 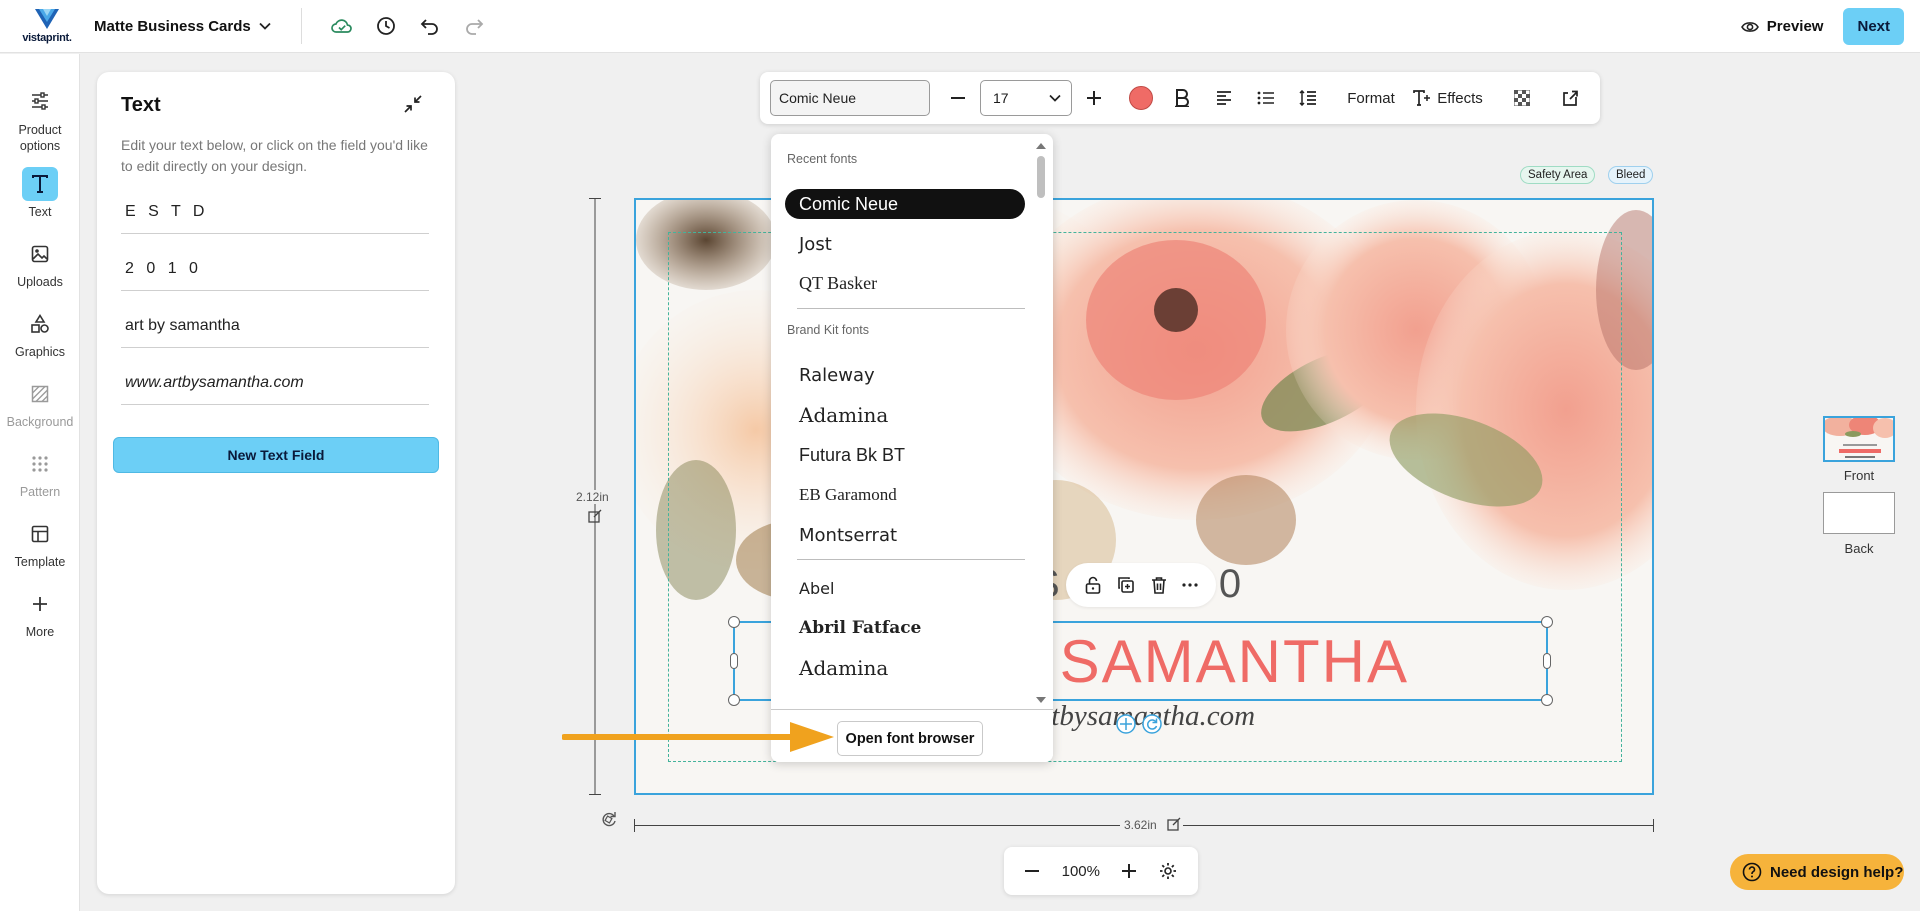 What do you see at coordinates (40, 263) in the screenshot?
I see `rail-item-uploads: Uploads` at bounding box center [40, 263].